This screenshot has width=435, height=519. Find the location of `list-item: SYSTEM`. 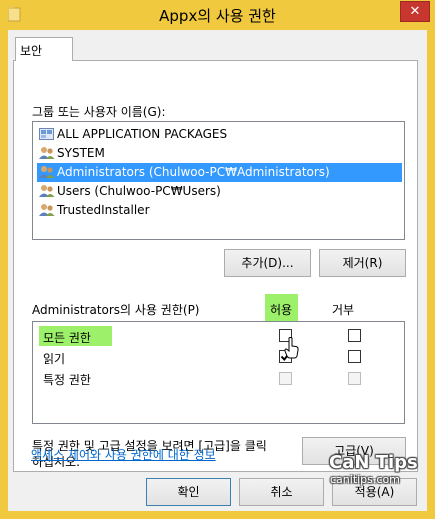

list-item: SYSTEM is located at coordinates (219, 153).